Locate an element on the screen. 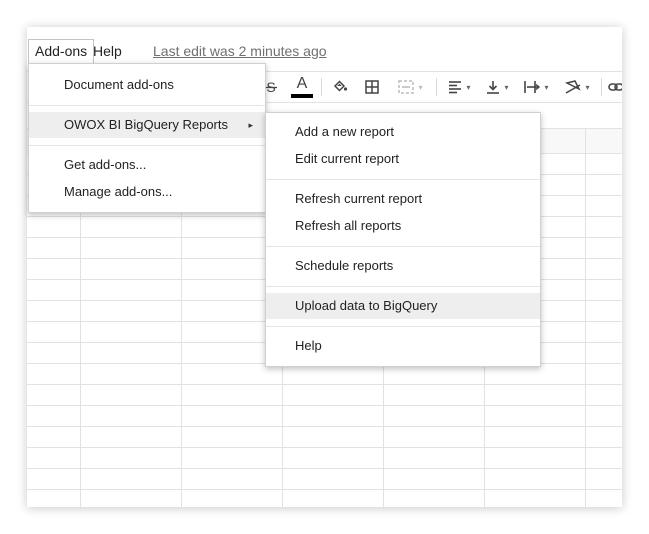 Image resolution: width=649 pixels, height=534 pixels. menu-item-refresh-all-reports: Refresh all reports is located at coordinates (403, 226).